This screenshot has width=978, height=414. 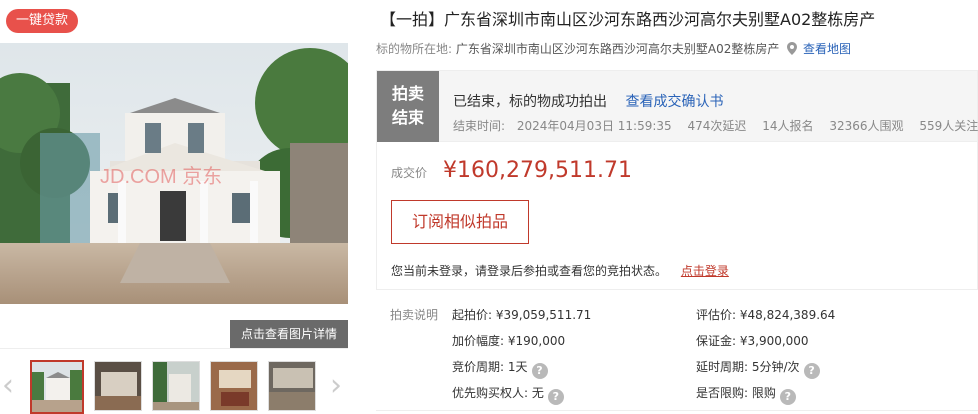 What do you see at coordinates (407, 117) in the screenshot?
I see `status-tag-line2: 结束` at bounding box center [407, 117].